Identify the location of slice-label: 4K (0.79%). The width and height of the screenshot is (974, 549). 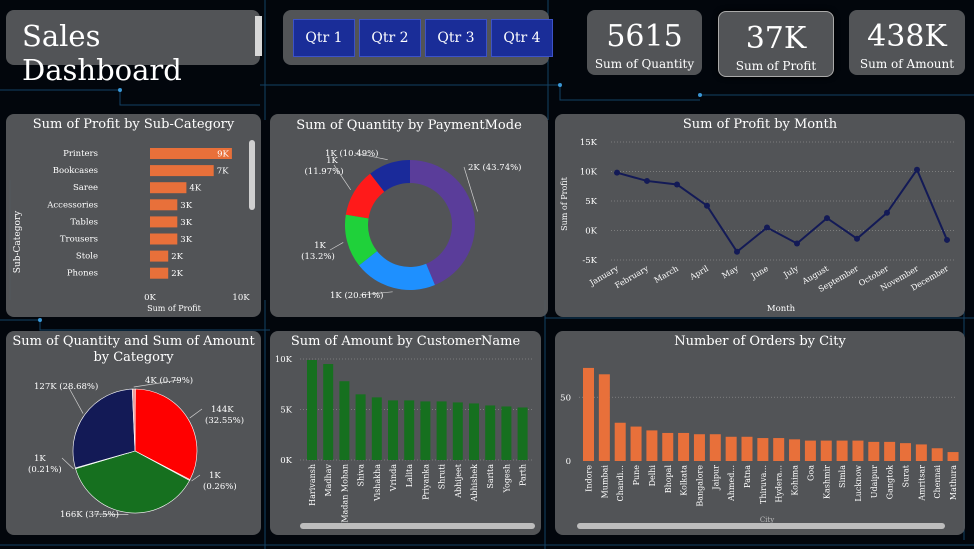
(169, 380).